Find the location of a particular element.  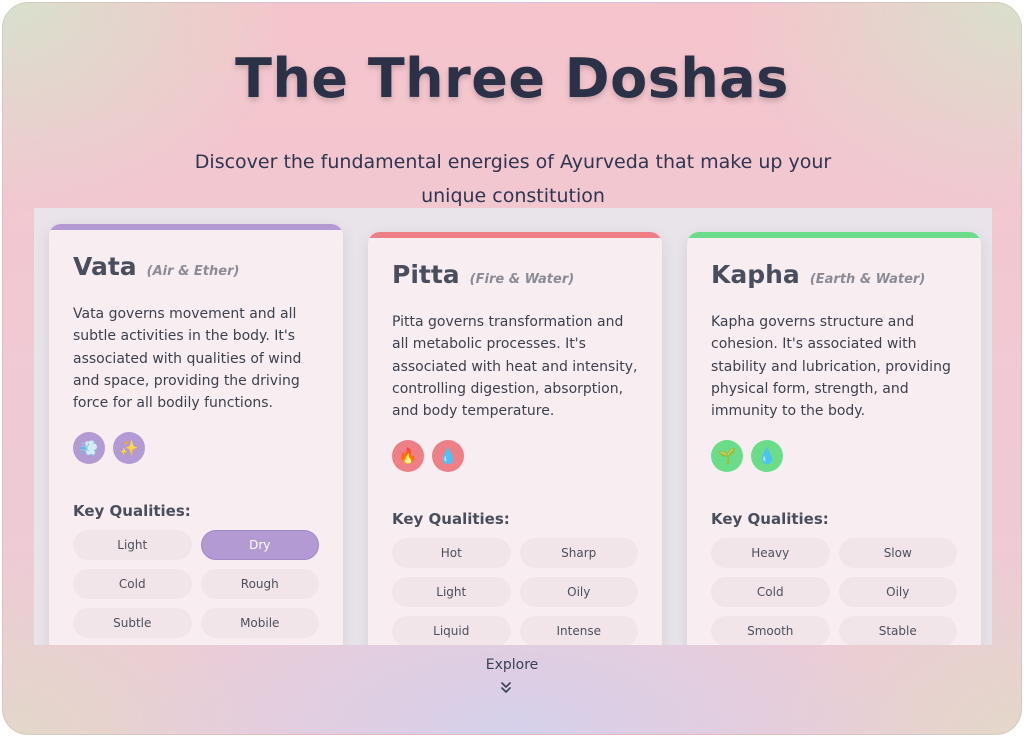

seedling-icon: 🌱 is located at coordinates (727, 456).